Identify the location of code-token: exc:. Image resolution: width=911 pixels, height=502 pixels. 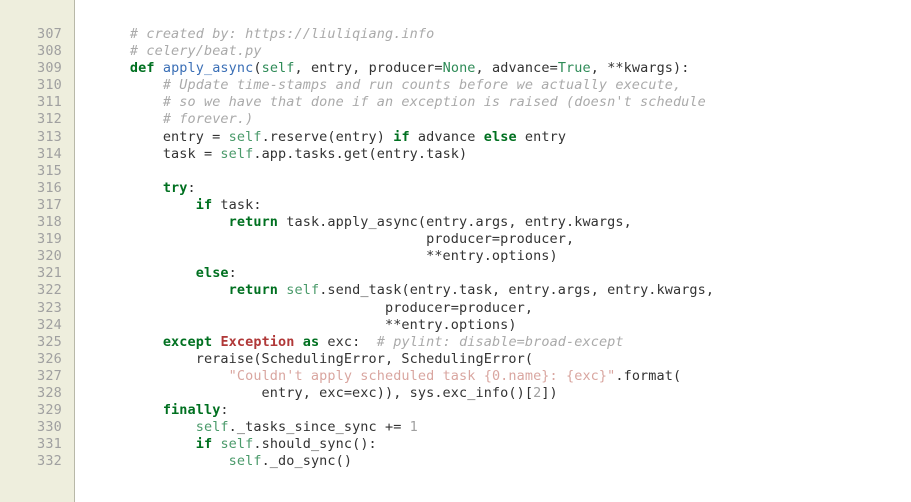
(348, 341).